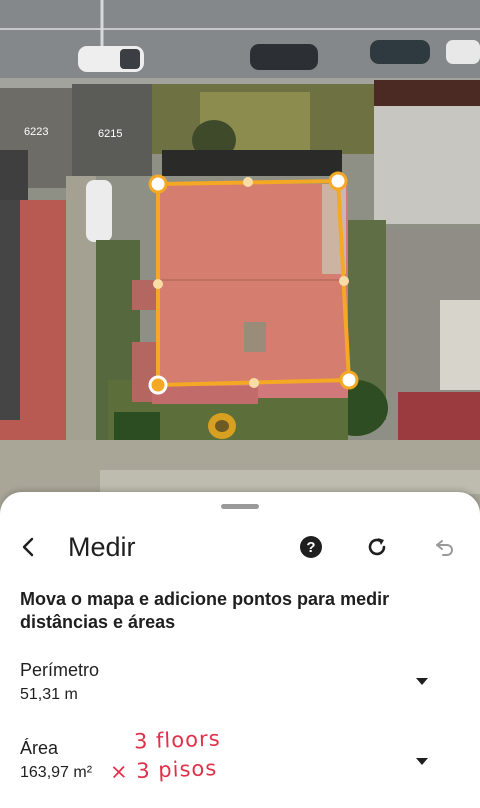 This screenshot has height=808, width=480. Describe the element at coordinates (240, 506) in the screenshot. I see `drag-handle` at that location.